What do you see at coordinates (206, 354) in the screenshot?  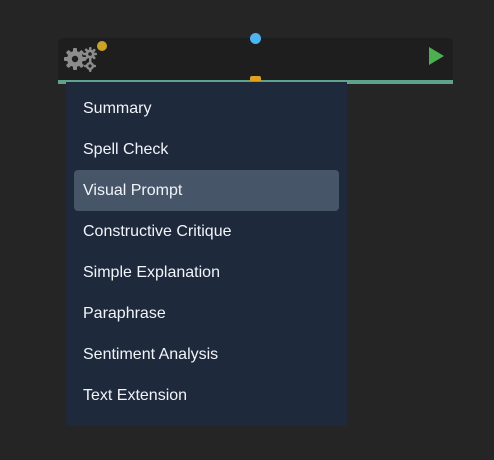 I see `menu-item-sentiment-analysis: Sentiment Analysis` at bounding box center [206, 354].